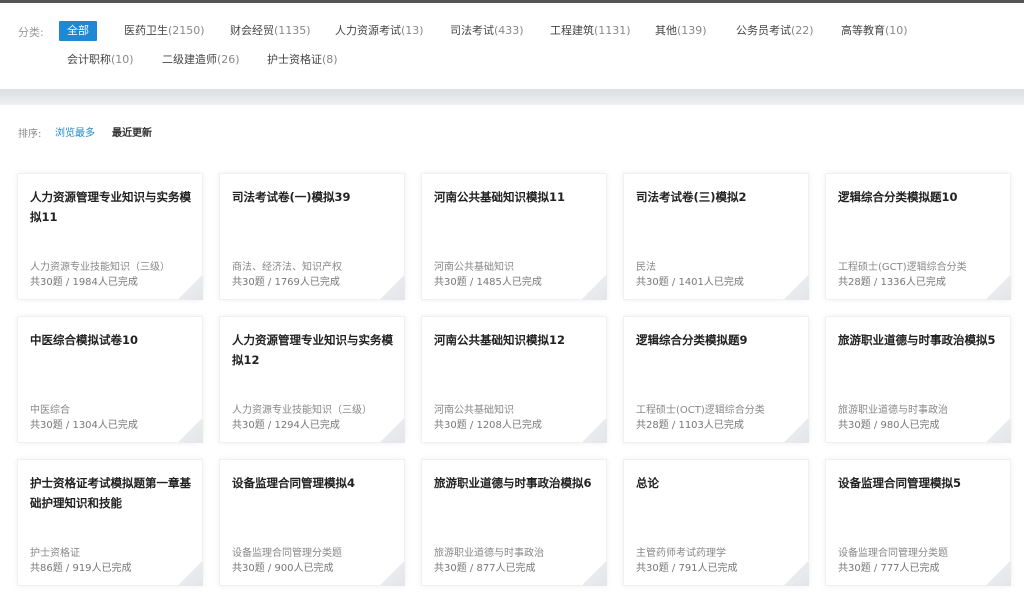  What do you see at coordinates (514, 379) in the screenshot?
I see `exam-card: 河南公共基础知识模拟12 河南公共基础知识 共30题 / 1208人已完成` at bounding box center [514, 379].